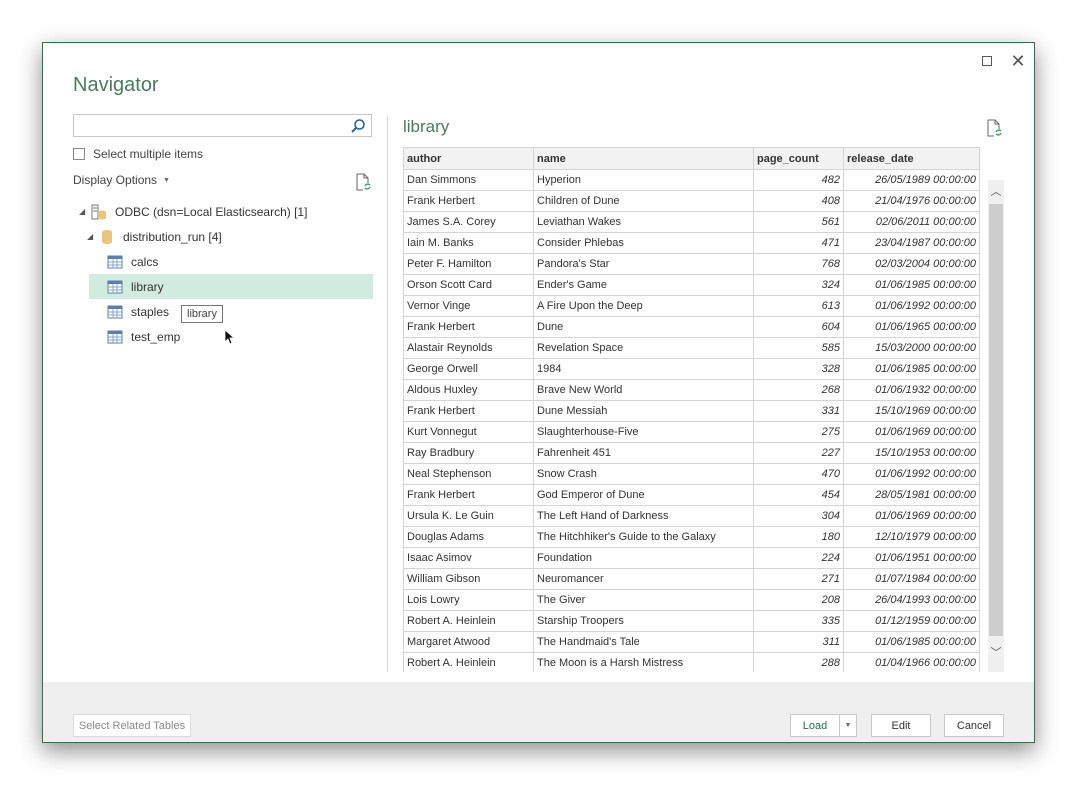 The height and width of the screenshot is (785, 1077). I want to click on column-header-page-count: page_count, so click(798, 158).